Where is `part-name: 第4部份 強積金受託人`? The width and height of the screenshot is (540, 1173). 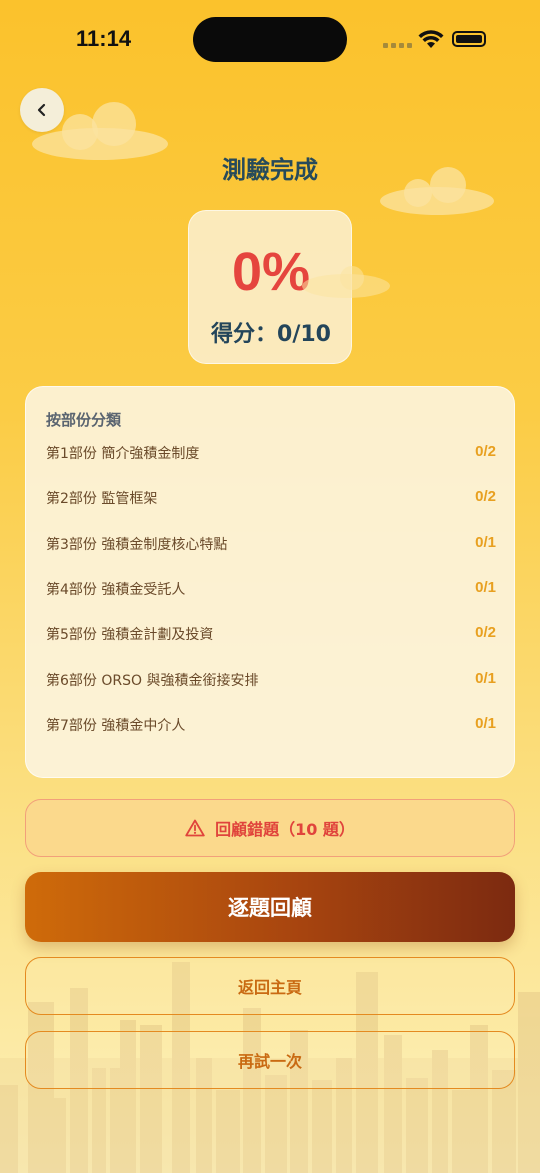 part-name: 第4部份 強積金受託人 is located at coordinates (116, 590).